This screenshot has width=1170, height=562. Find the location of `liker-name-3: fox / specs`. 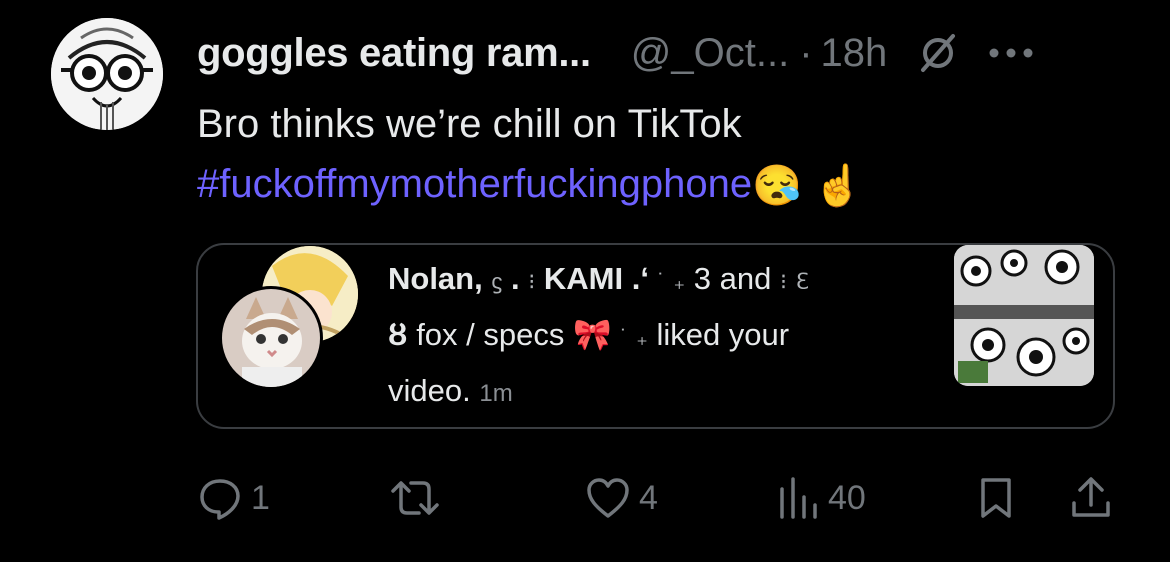

liker-name-3: fox / specs is located at coordinates (490, 334).